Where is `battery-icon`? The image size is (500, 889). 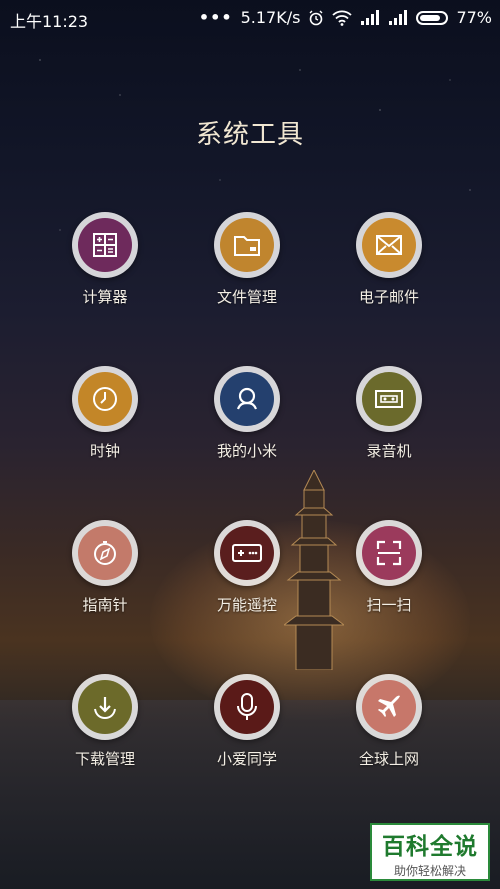
battery-icon is located at coordinates (432, 17).